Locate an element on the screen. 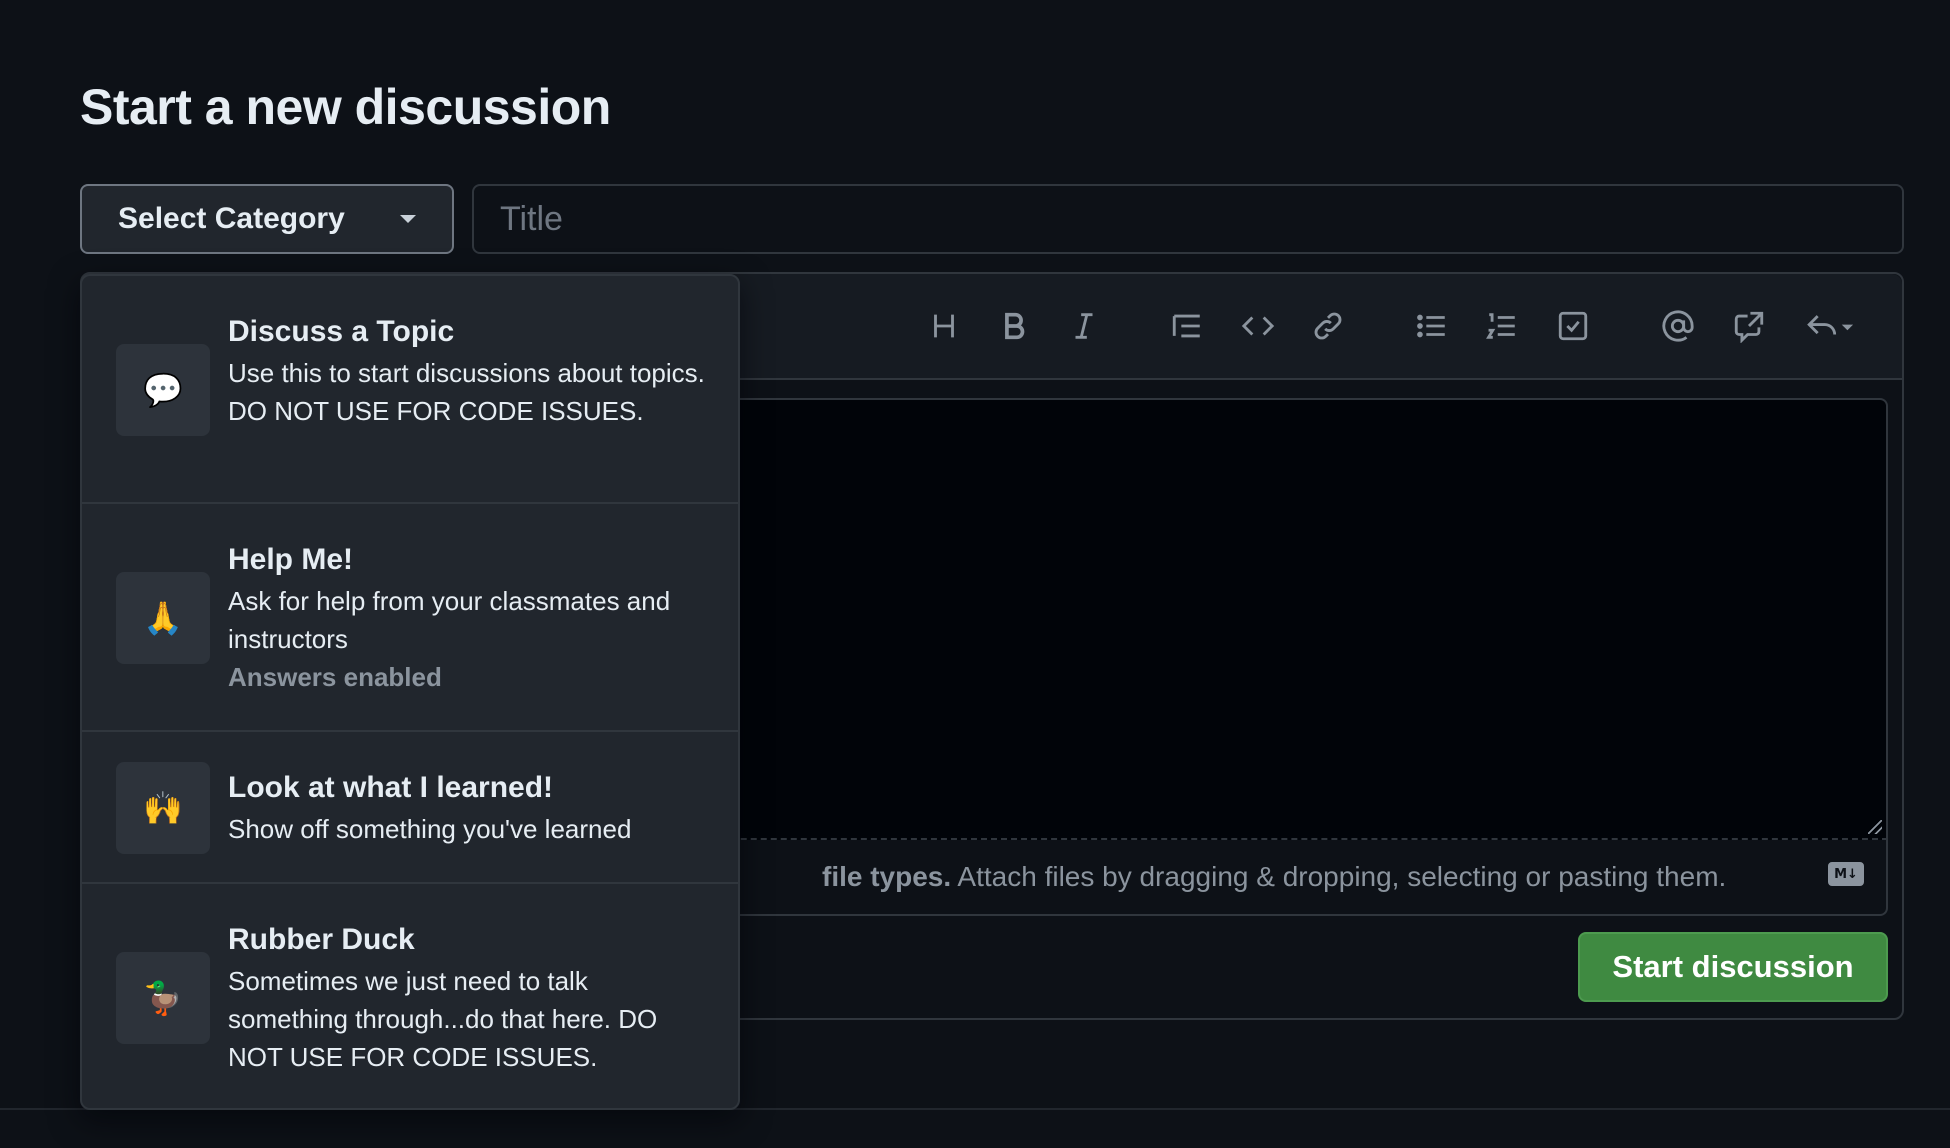 The width and height of the screenshot is (1950, 1148). reference-icon is located at coordinates (1749, 326).